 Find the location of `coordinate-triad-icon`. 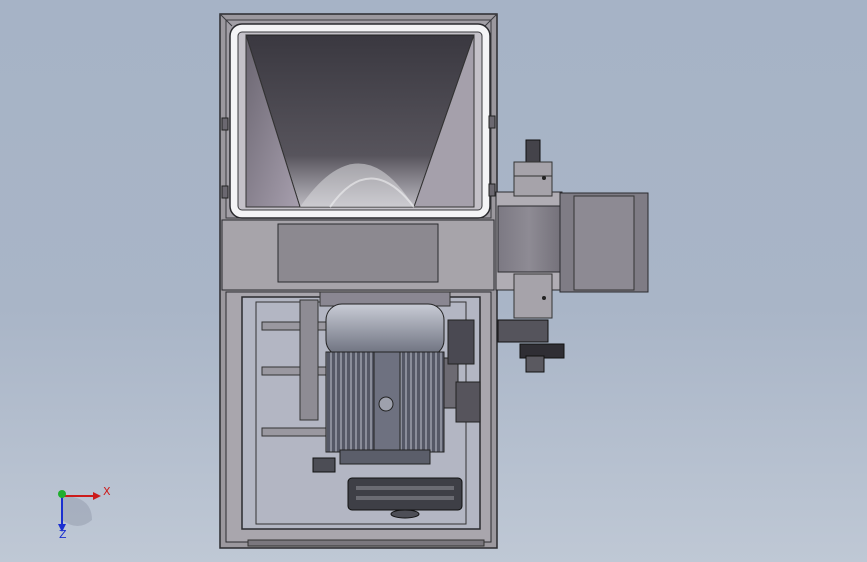

coordinate-triad-icon is located at coordinates (79, 511).